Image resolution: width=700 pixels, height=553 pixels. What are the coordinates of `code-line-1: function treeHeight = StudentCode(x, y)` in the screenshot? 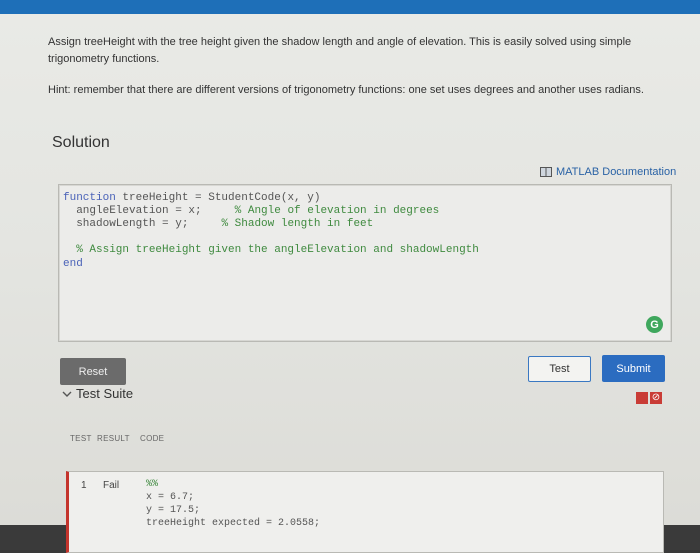 It's located at (192, 198).